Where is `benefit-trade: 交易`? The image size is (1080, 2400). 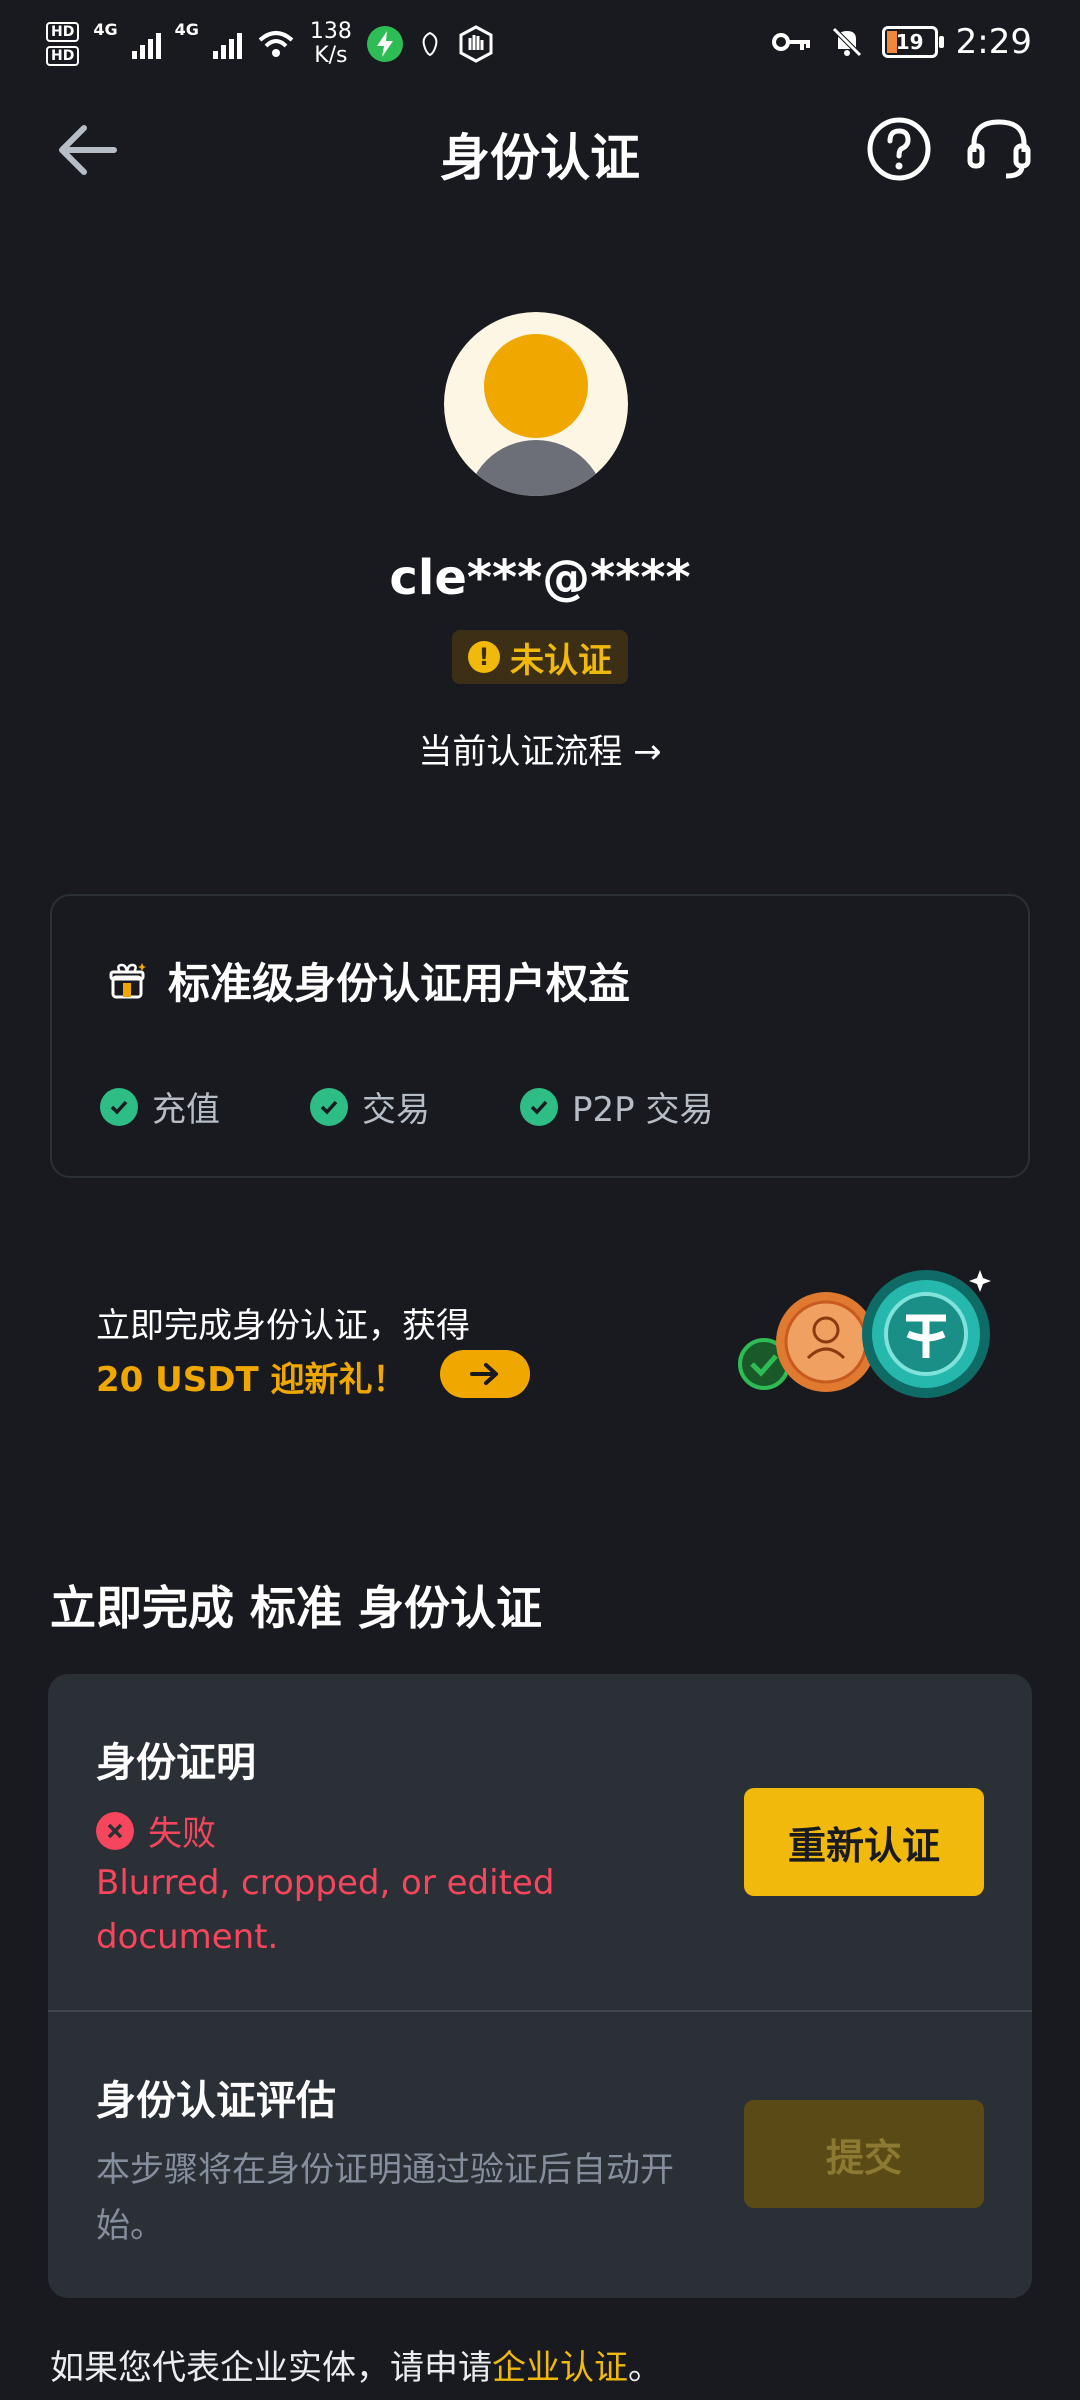
benefit-trade: 交易 is located at coordinates (370, 1106).